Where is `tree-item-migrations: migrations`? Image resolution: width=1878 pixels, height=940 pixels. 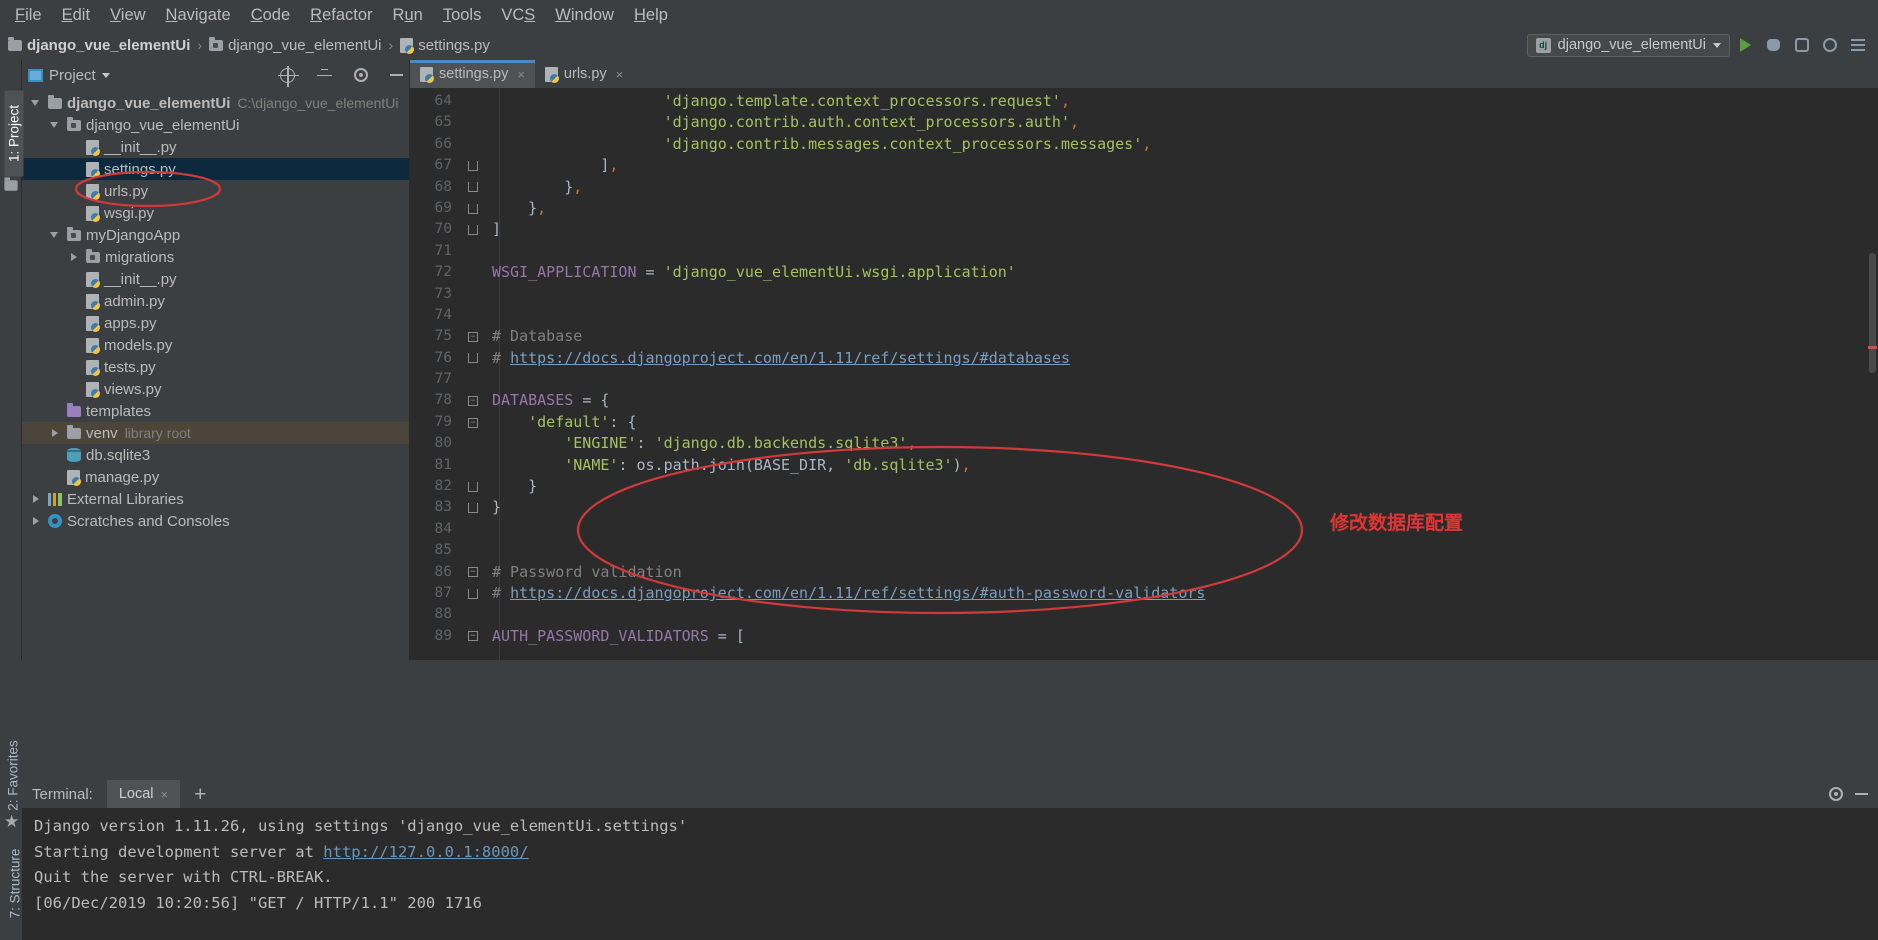
tree-item-migrations: migrations is located at coordinates (215, 257).